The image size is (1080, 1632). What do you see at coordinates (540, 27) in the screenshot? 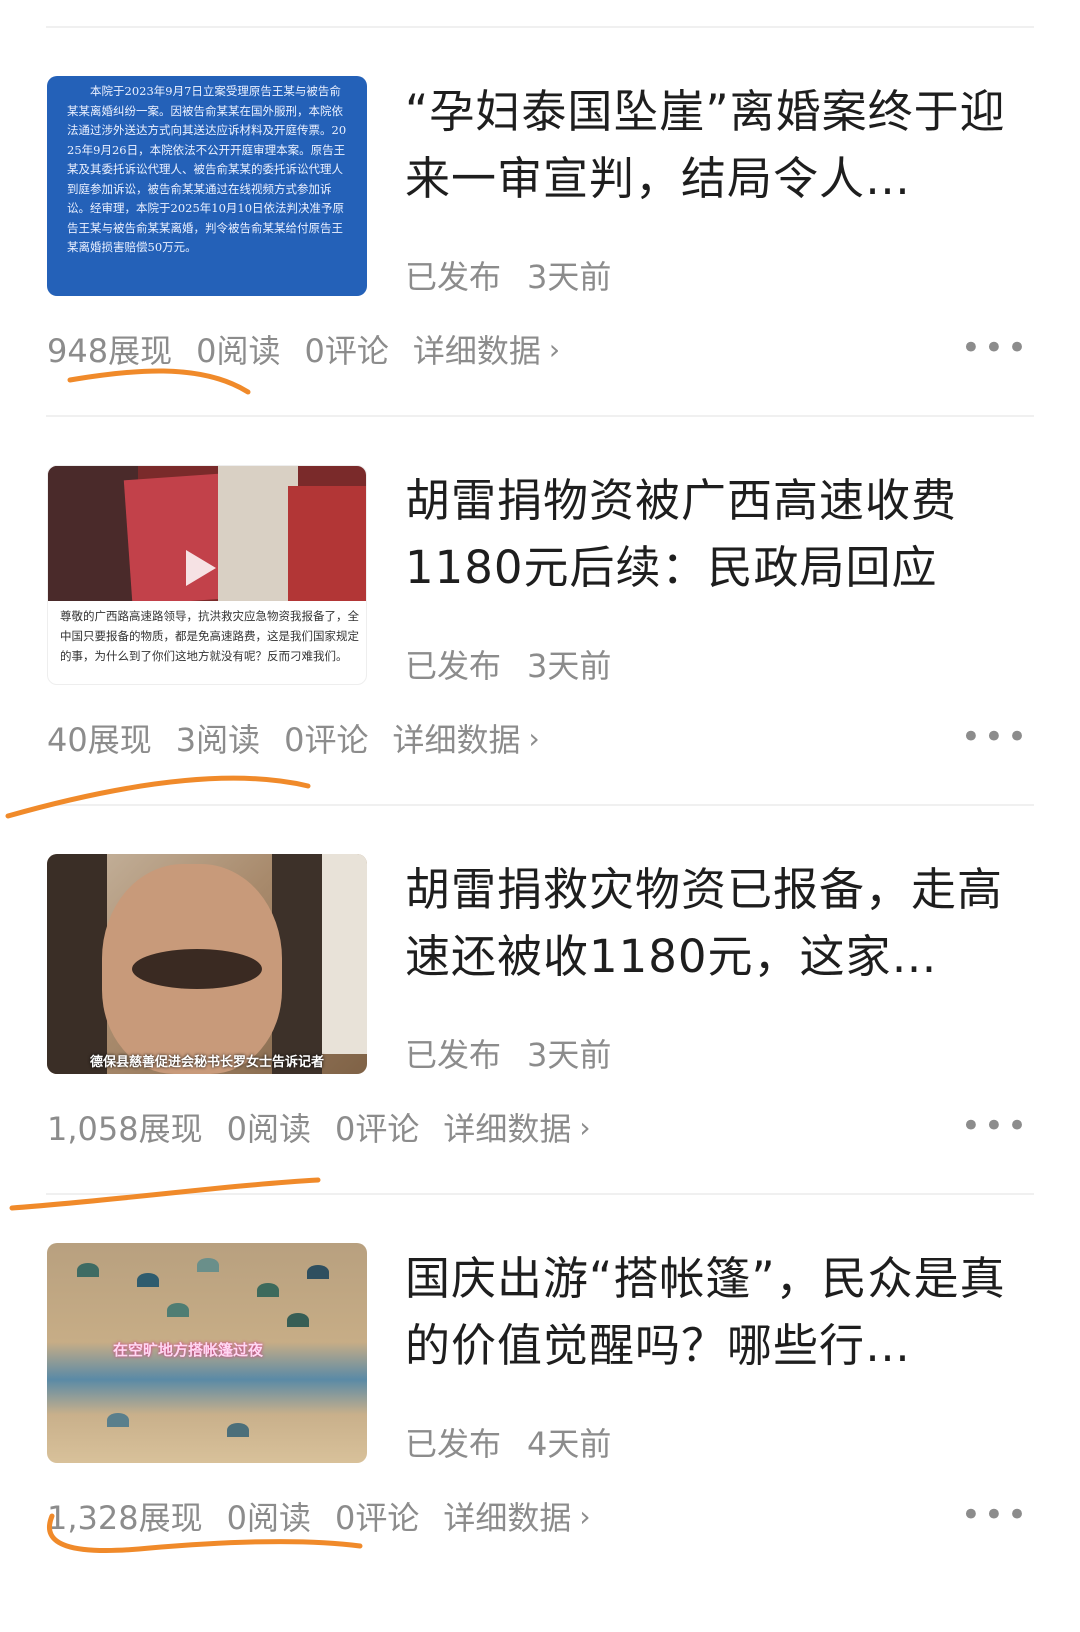
I see `top-divider` at bounding box center [540, 27].